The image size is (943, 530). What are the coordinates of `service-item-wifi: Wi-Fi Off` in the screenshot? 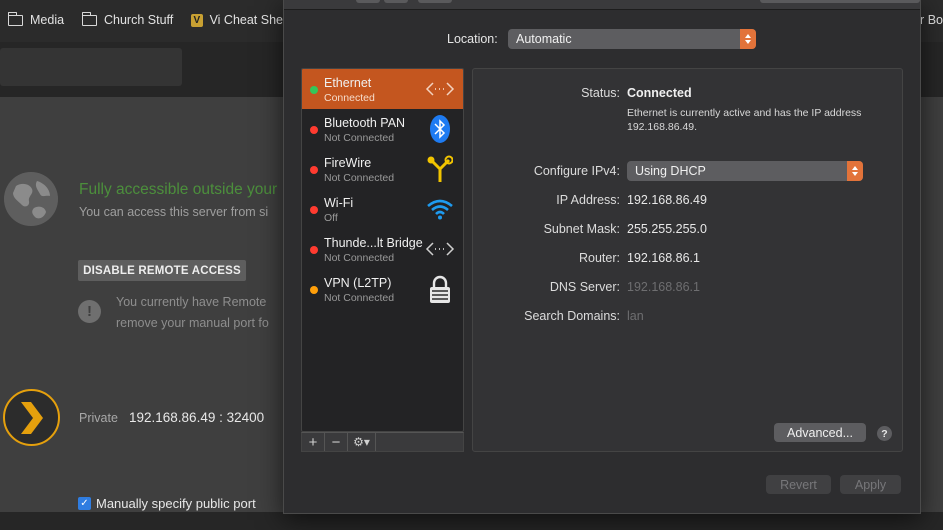 It's located at (382, 209).